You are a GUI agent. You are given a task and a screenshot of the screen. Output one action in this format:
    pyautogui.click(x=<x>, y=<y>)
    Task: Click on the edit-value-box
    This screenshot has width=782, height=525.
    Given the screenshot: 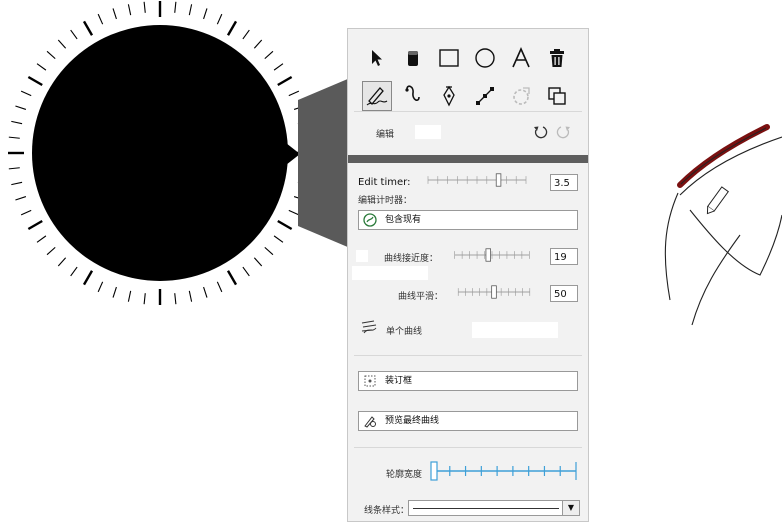 What is the action you would take?
    pyautogui.click(x=428, y=132)
    